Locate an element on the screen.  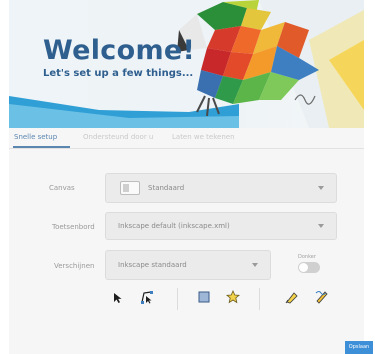
welcome-title: Welcome! is located at coordinates (119, 50).